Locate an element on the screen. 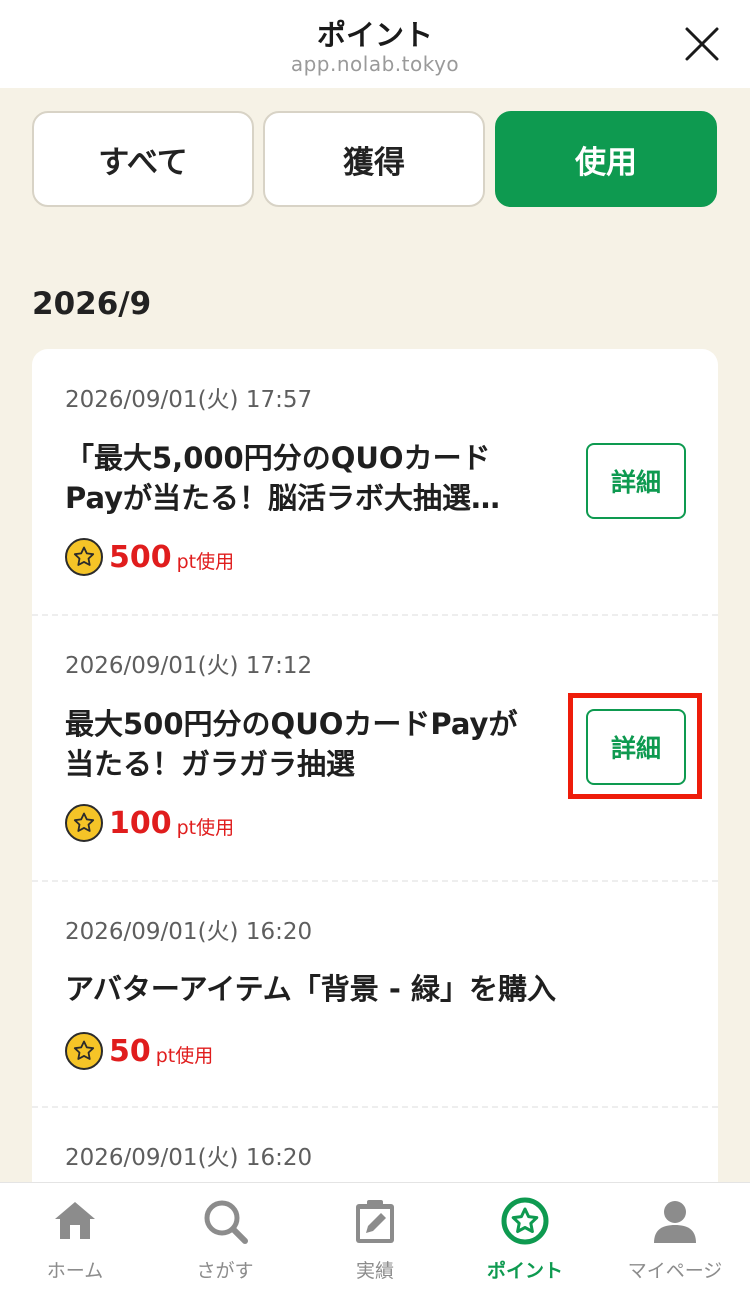 This screenshot has height=1294, width=750. points-used: 50 pt使用 is located at coordinates (139, 1051).